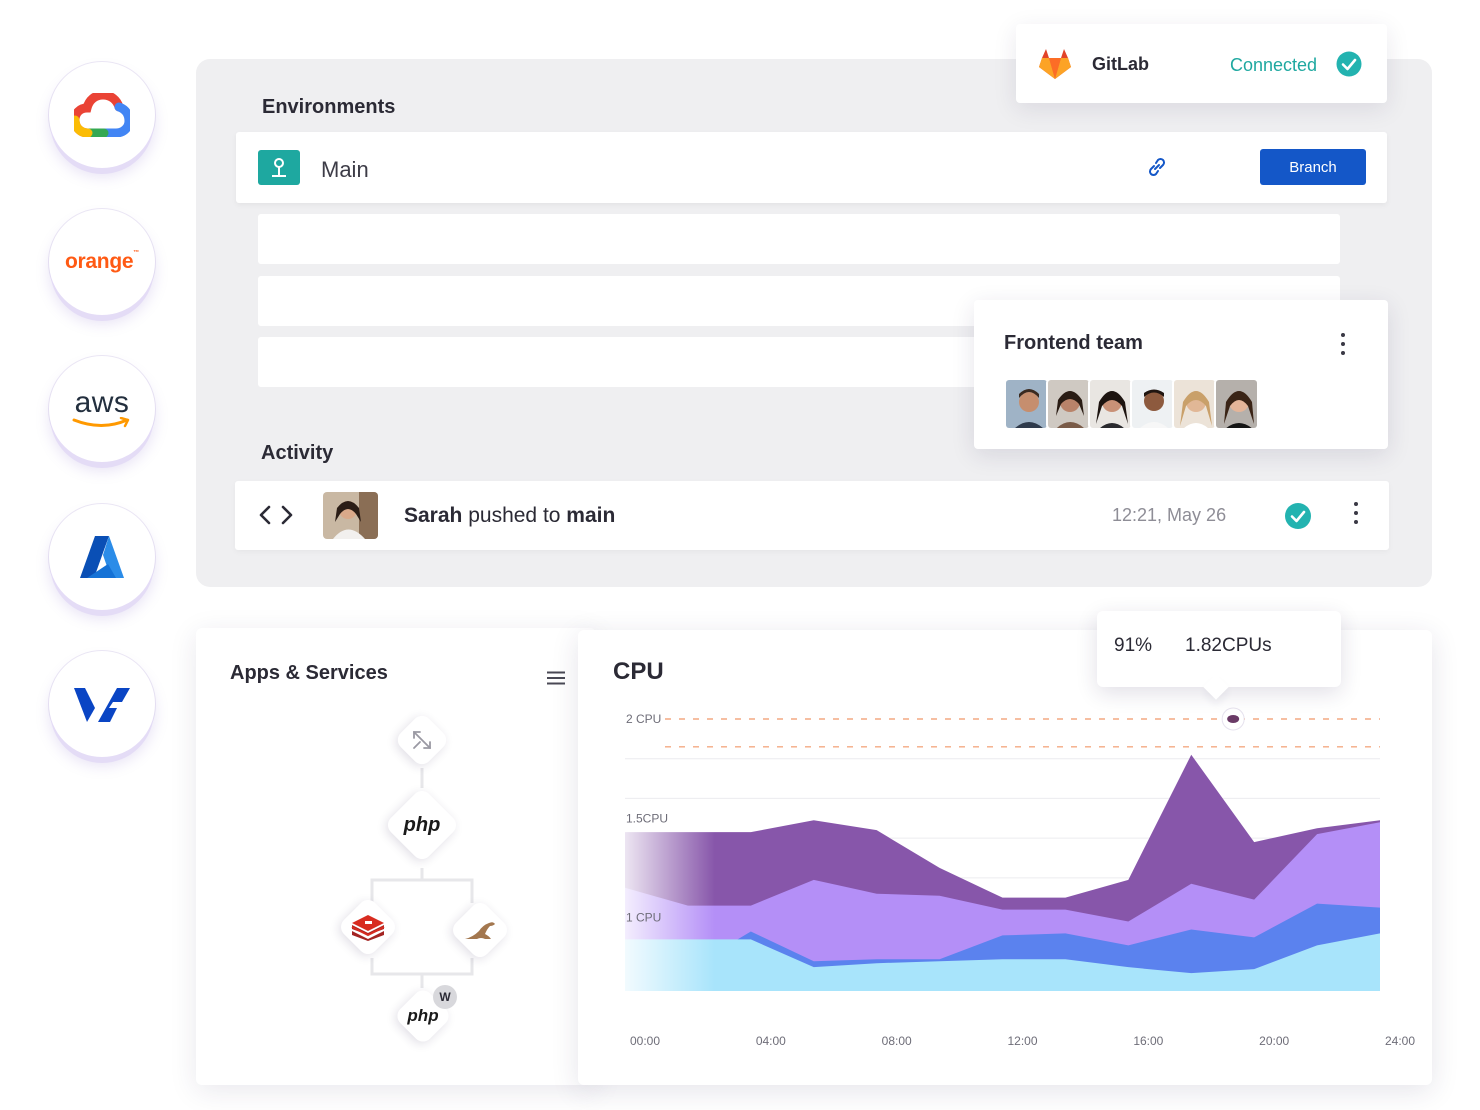  Describe the element at coordinates (510, 515) in the screenshot. I see `activity-text: Sarah pushed to main` at that location.